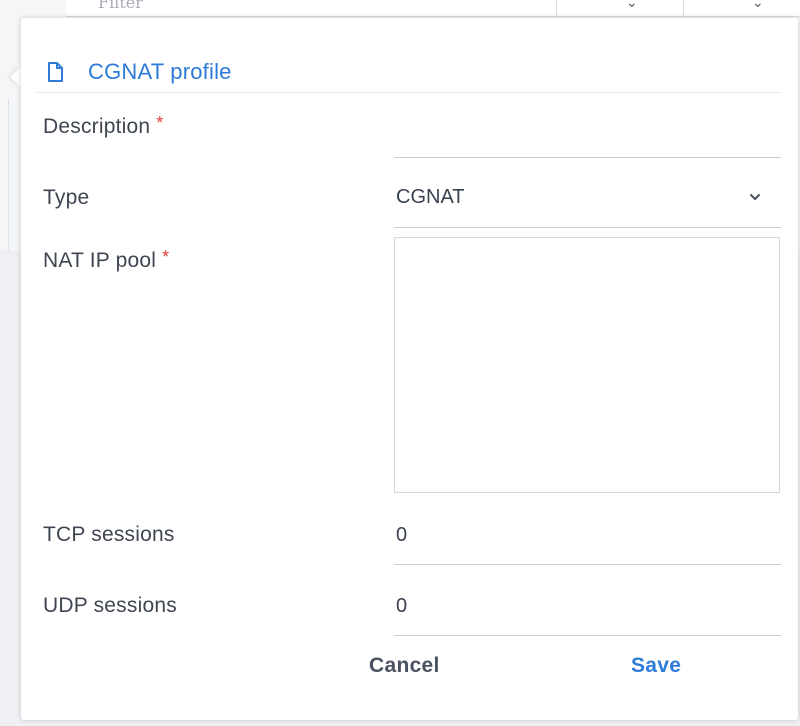 The width and height of the screenshot is (800, 726). What do you see at coordinates (587, 138) in the screenshot?
I see `description-field` at bounding box center [587, 138].